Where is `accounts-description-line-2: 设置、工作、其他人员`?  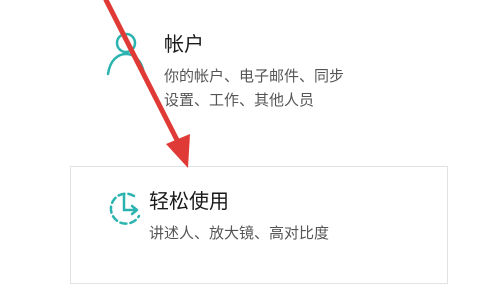 accounts-description-line-2: 设置、工作、其他人员 is located at coordinates (239, 100).